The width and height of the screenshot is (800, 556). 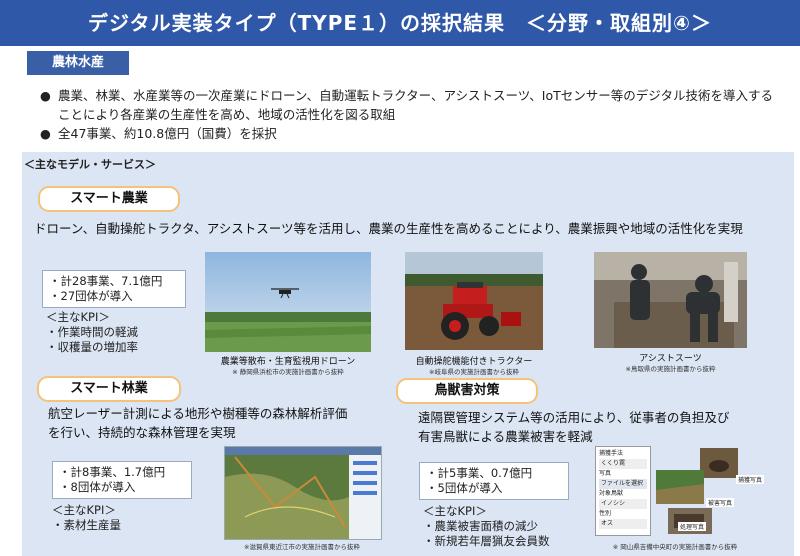 What do you see at coordinates (198, 413) in the screenshot?
I see `desc-line: 航空レーザー計測による地形や樹種等の森林解析評価` at bounding box center [198, 413].